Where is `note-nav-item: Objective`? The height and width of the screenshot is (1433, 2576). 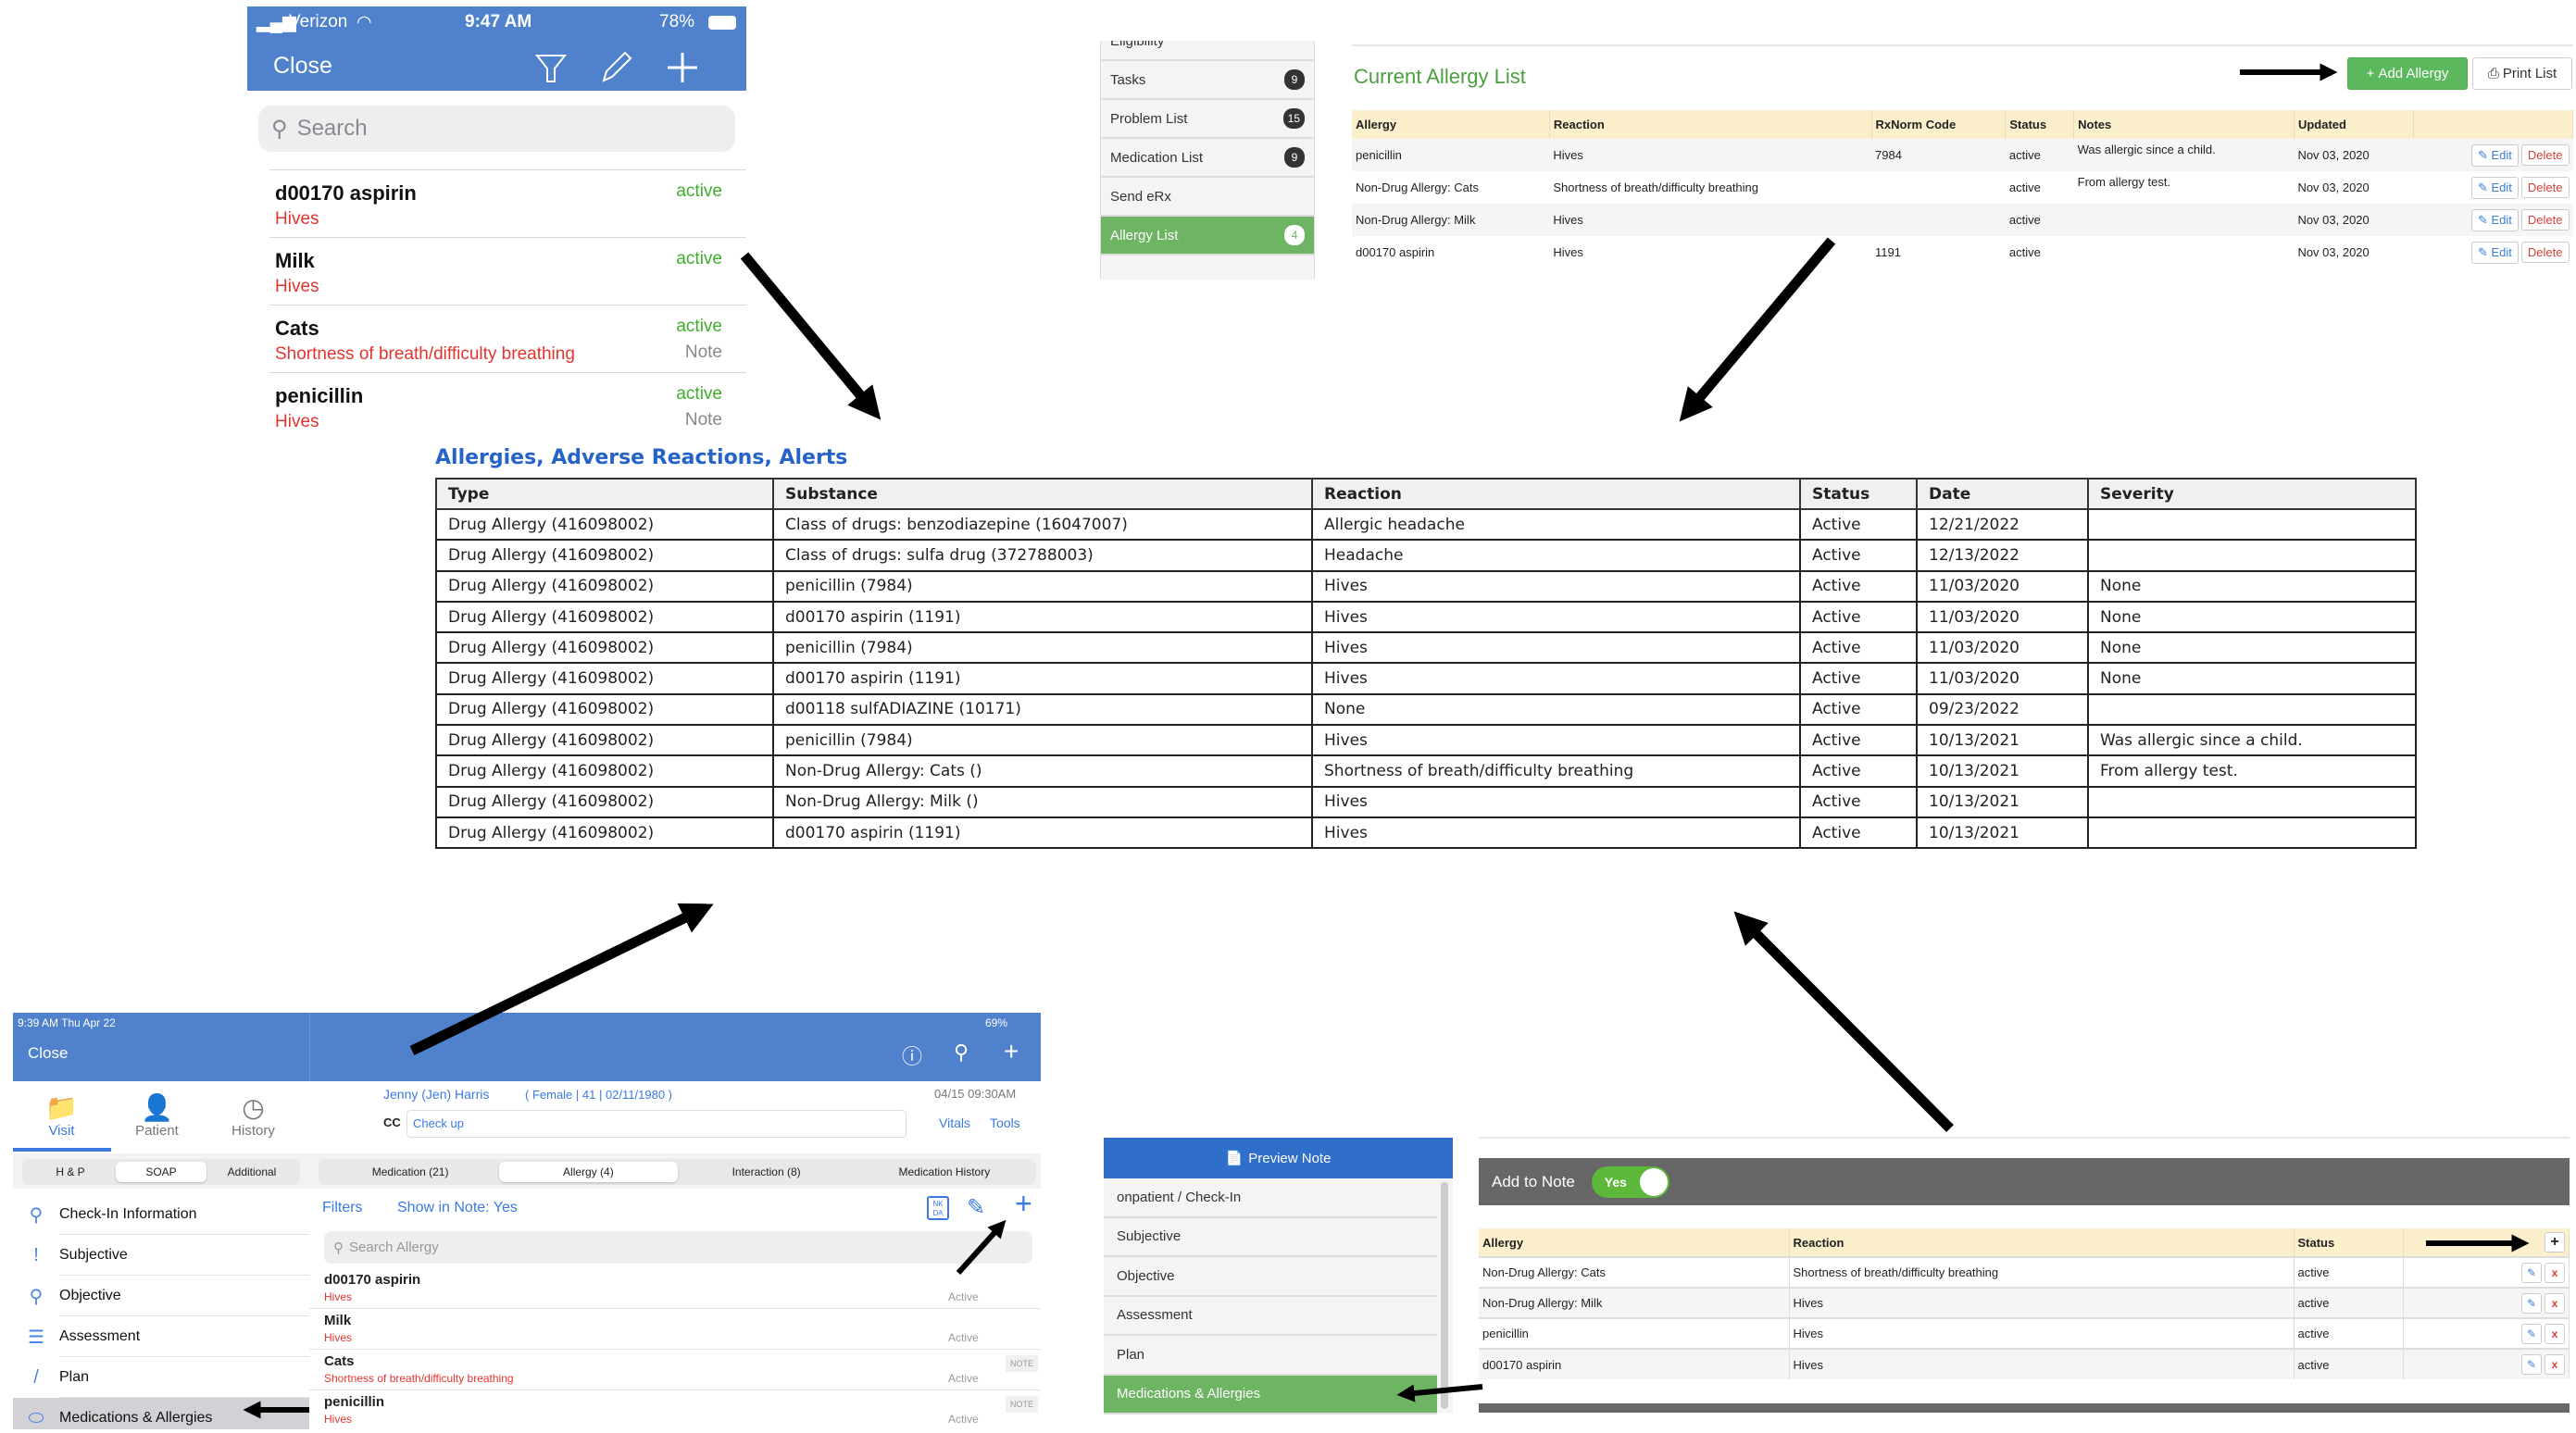 note-nav-item: Objective is located at coordinates (1271, 1277).